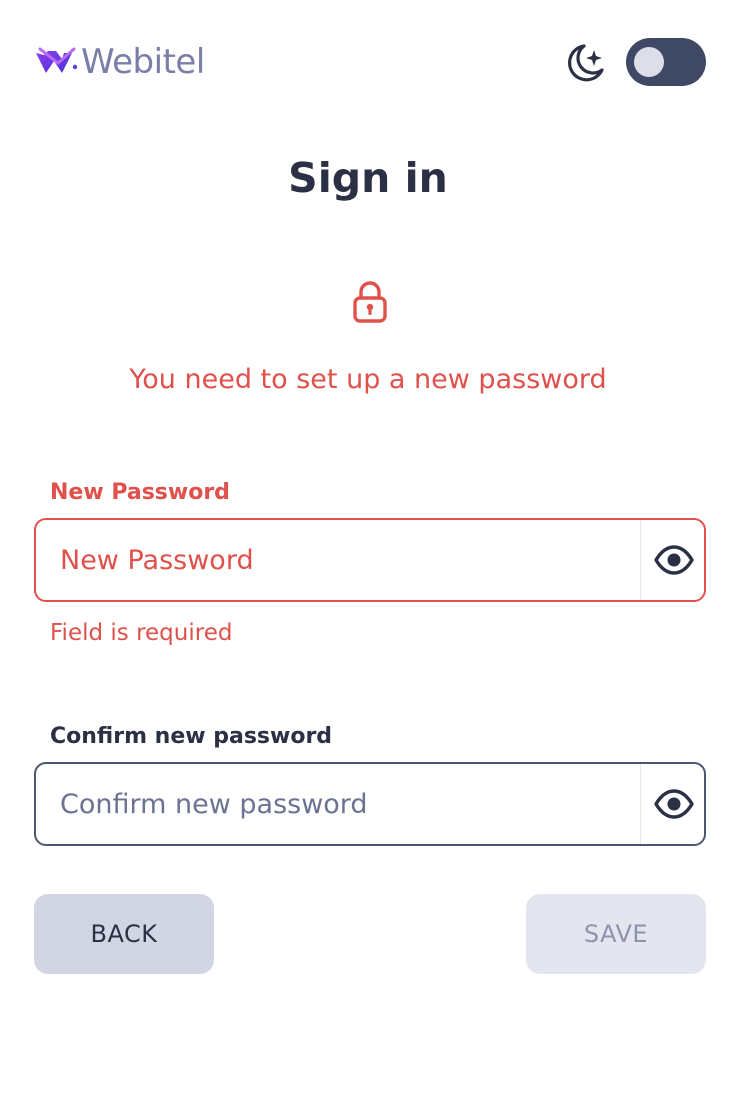 The image size is (736, 1104). What do you see at coordinates (368, 379) in the screenshot?
I see `password-reset-alert: You need to set up a new password` at bounding box center [368, 379].